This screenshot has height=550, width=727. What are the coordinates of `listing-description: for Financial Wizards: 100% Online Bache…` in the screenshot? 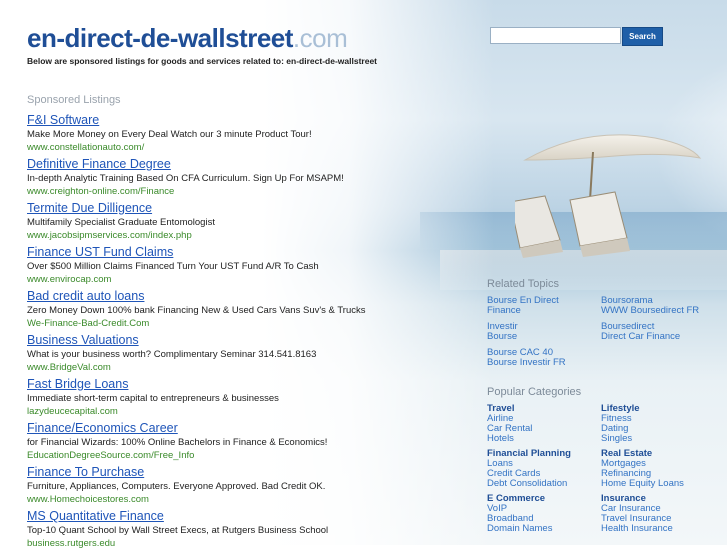 It's located at (177, 442).